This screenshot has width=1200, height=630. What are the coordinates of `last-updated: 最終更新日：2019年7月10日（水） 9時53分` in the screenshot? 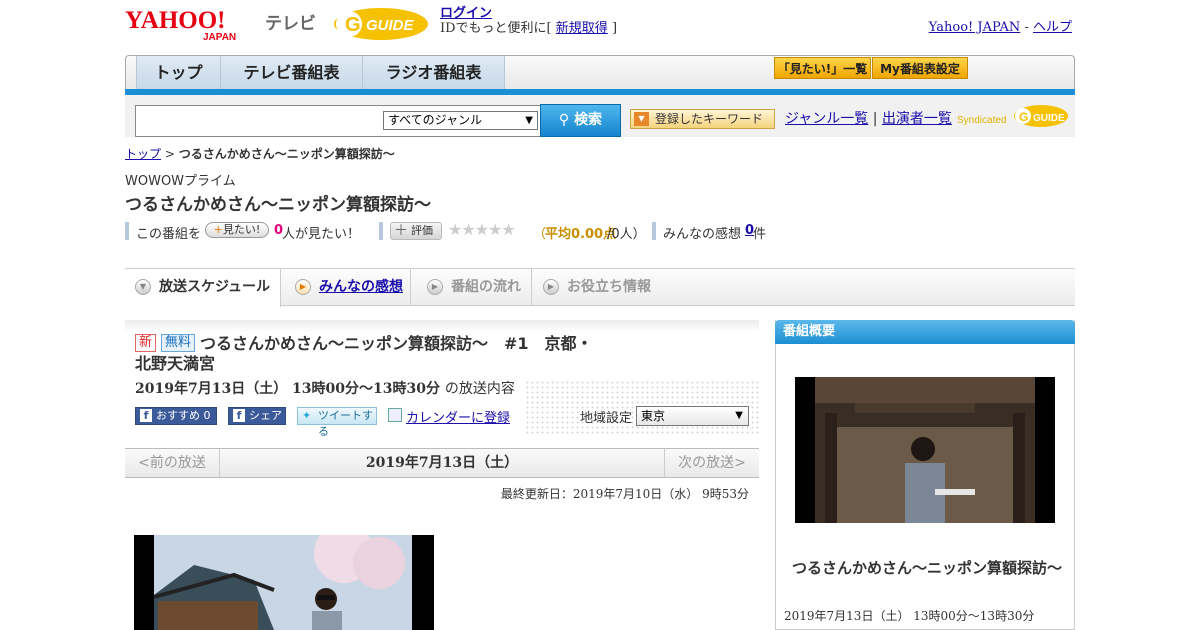 It's located at (624, 494).